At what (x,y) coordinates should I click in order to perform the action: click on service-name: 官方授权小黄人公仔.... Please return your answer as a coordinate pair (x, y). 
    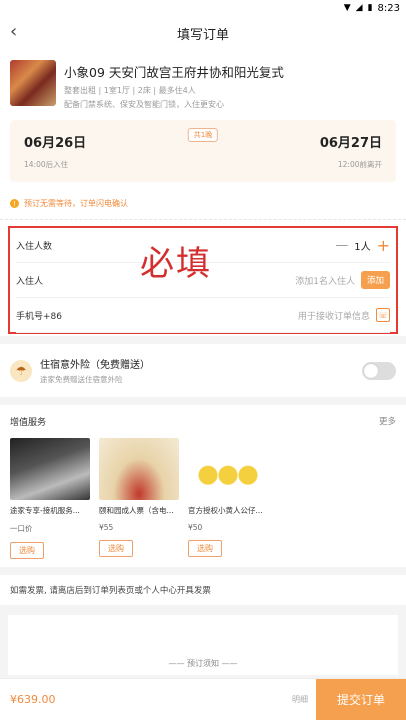
    Looking at the image, I should click on (225, 510).